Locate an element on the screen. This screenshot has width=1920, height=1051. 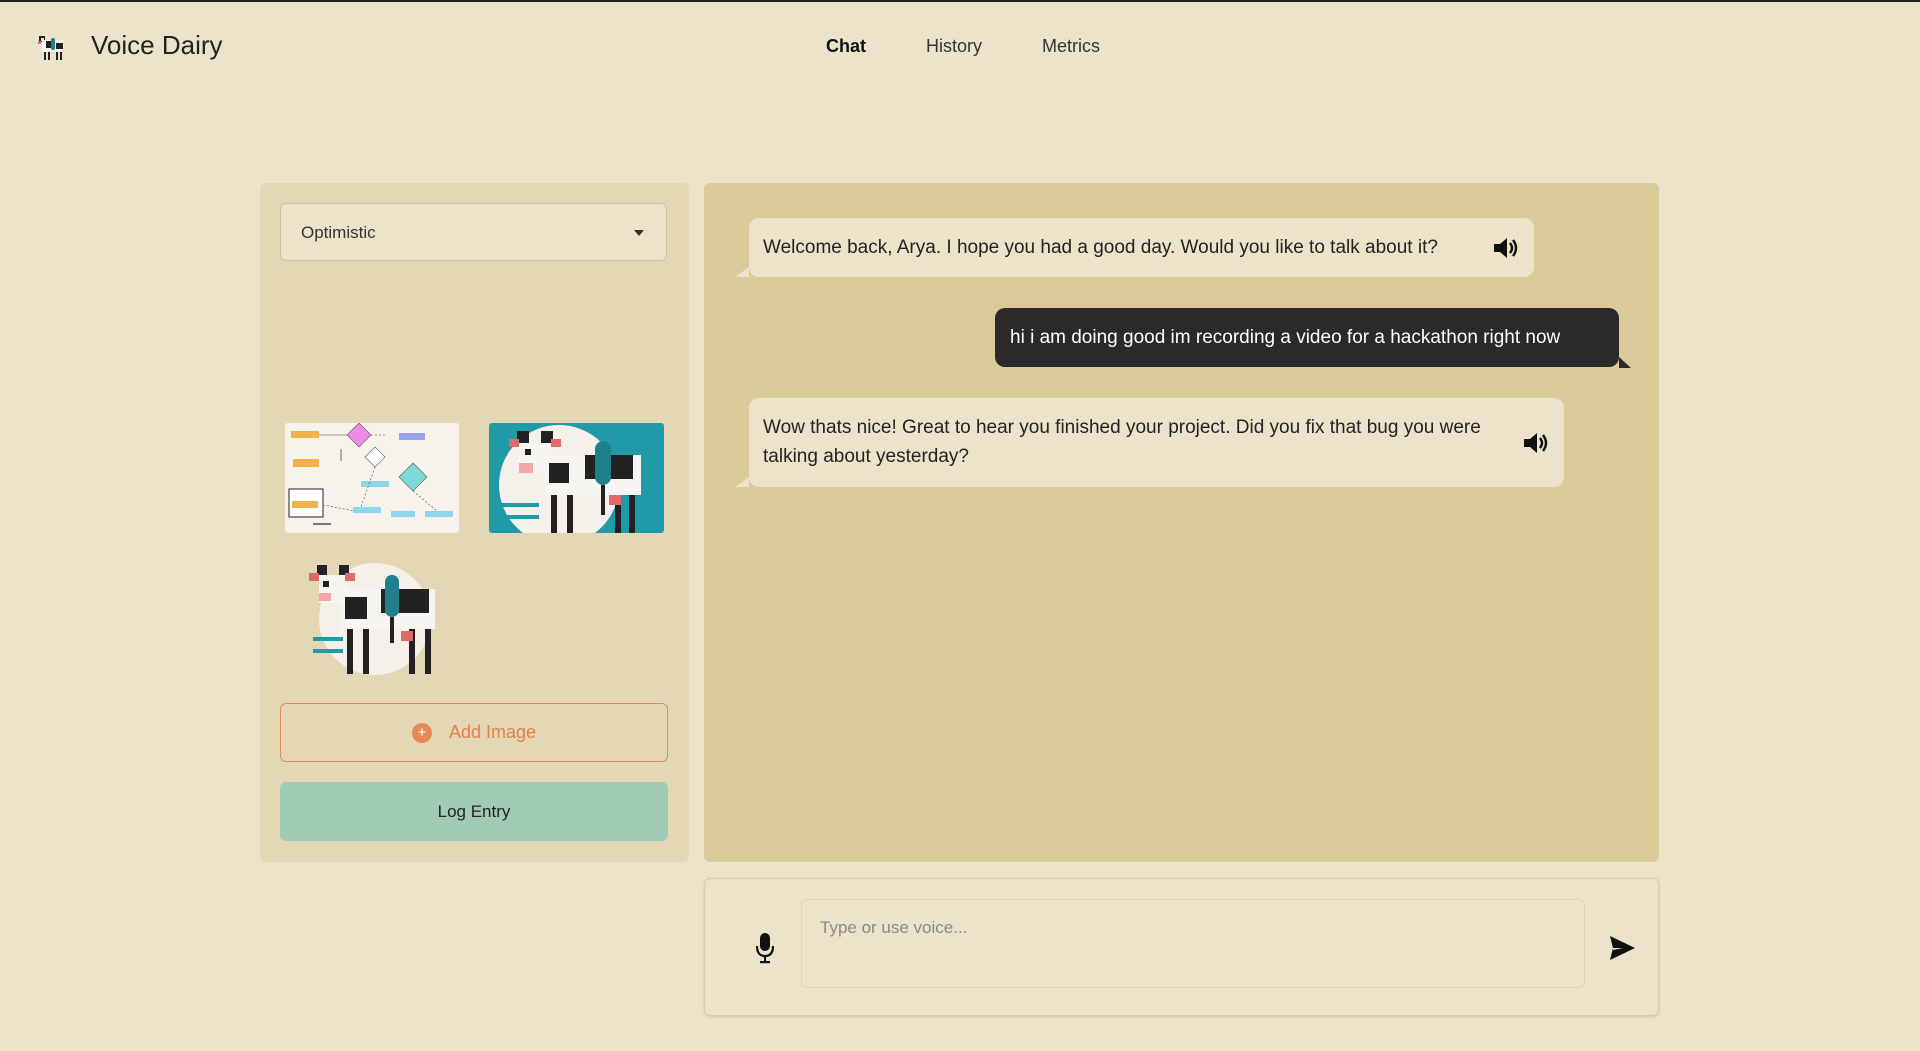
message-input is located at coordinates (1193, 943).